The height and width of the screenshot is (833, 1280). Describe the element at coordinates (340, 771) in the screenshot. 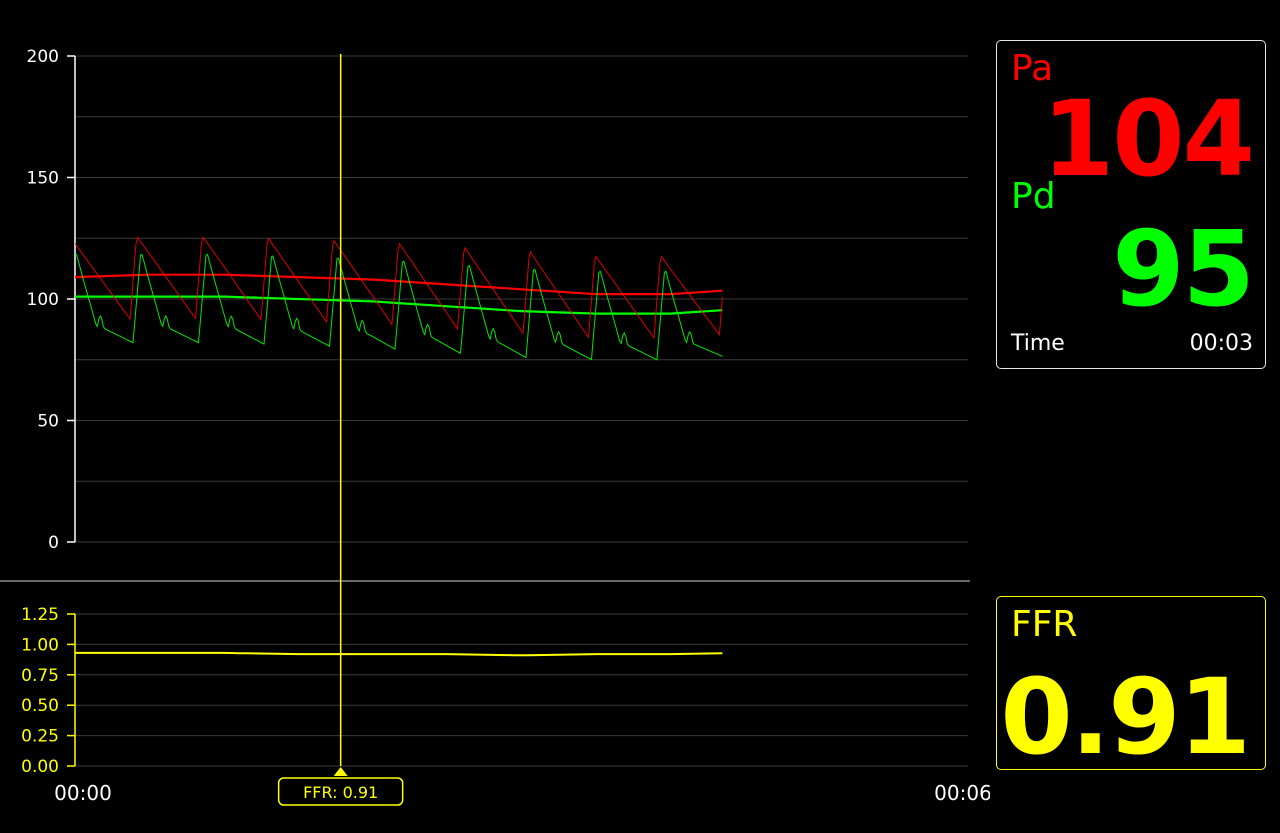

I see `cursor-marker` at that location.